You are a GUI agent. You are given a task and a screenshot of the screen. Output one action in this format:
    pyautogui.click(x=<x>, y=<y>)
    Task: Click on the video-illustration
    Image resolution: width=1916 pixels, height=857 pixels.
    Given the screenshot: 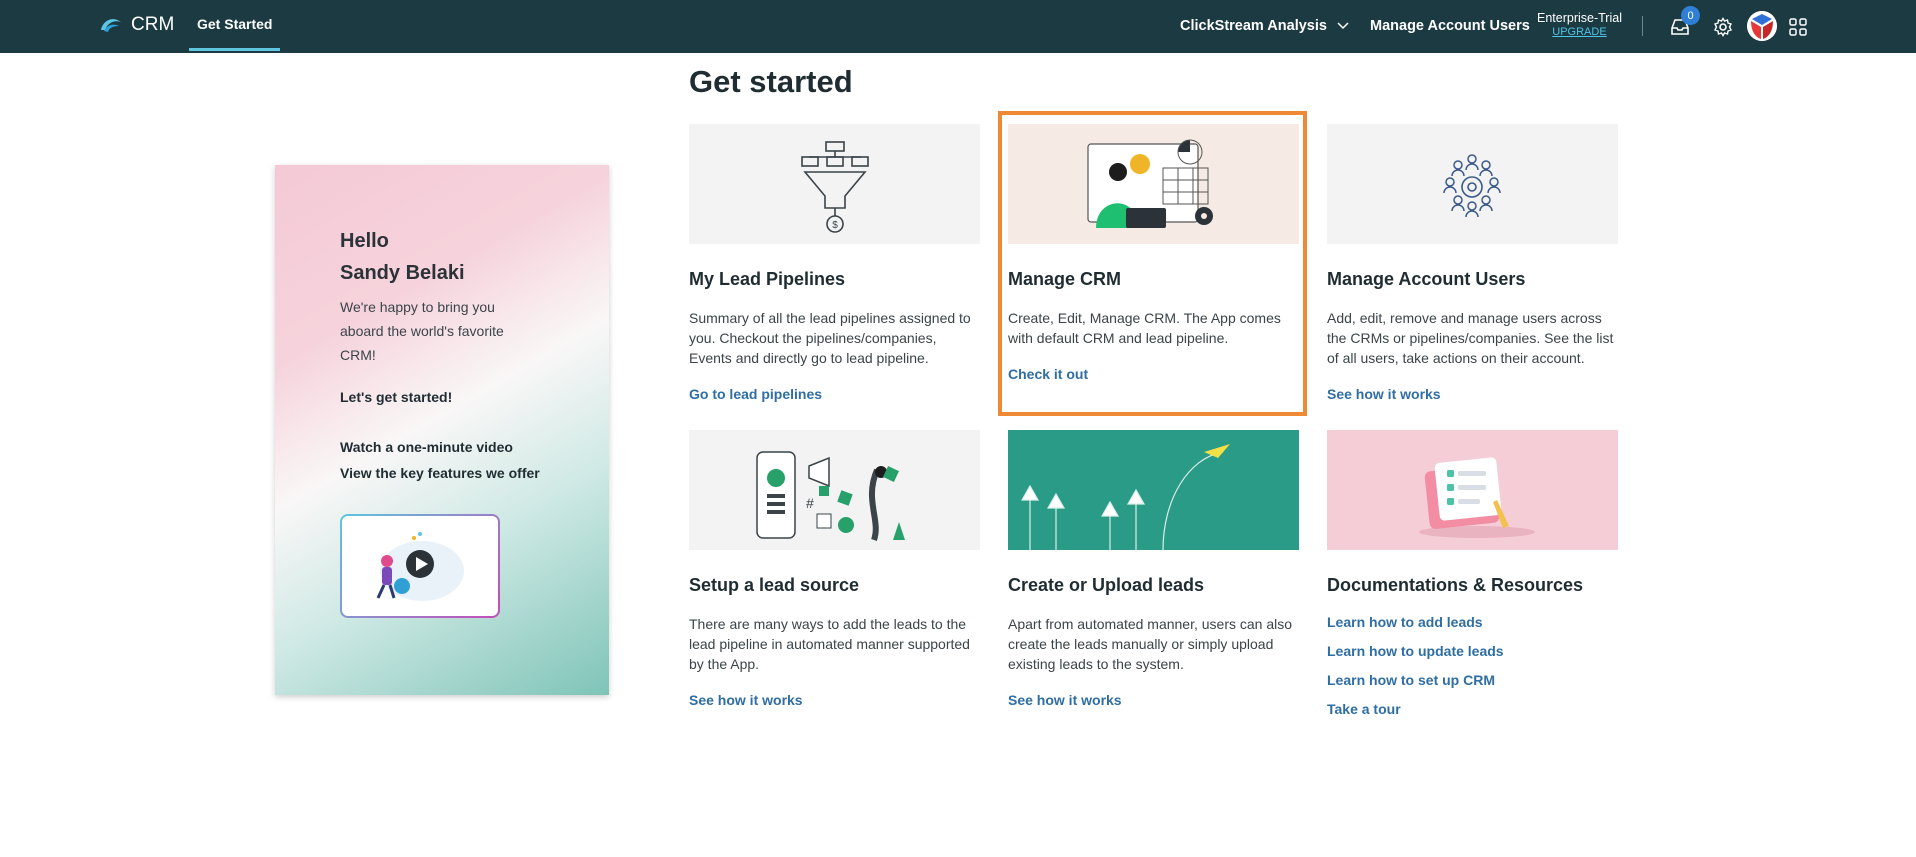 What is the action you would take?
    pyautogui.click(x=420, y=566)
    